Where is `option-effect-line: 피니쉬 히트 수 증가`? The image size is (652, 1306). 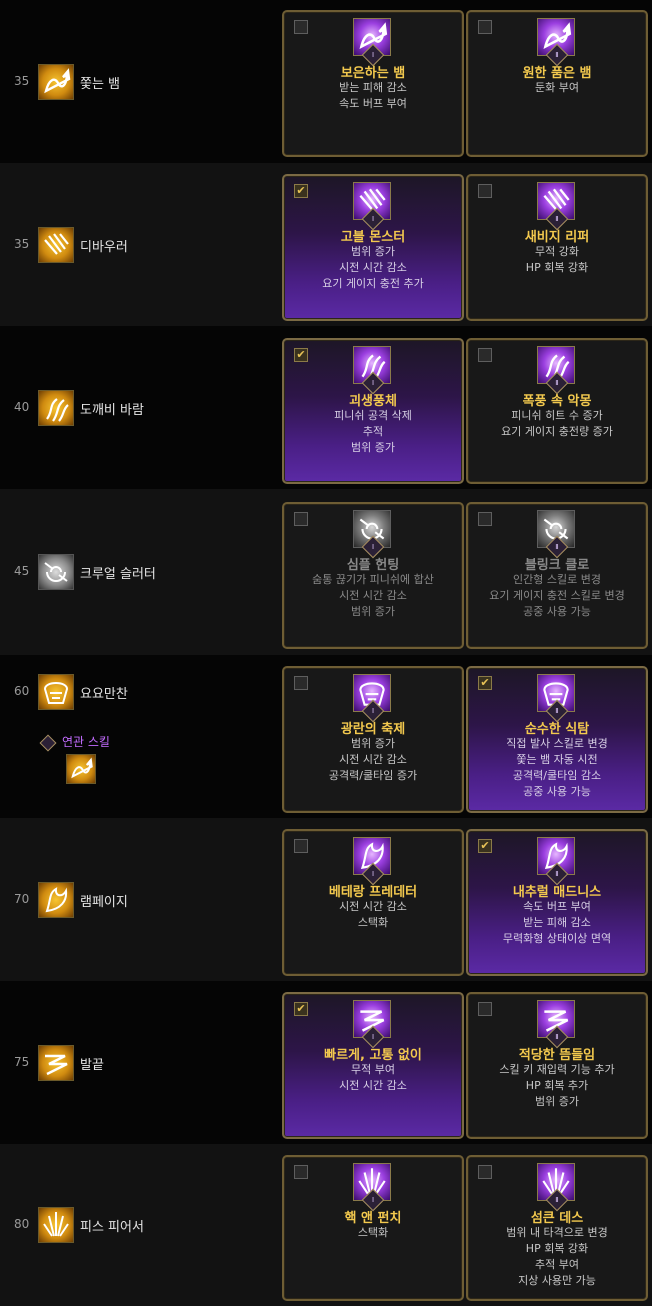
option-effect-line: 피니쉬 히트 수 증가 is located at coordinates (557, 415).